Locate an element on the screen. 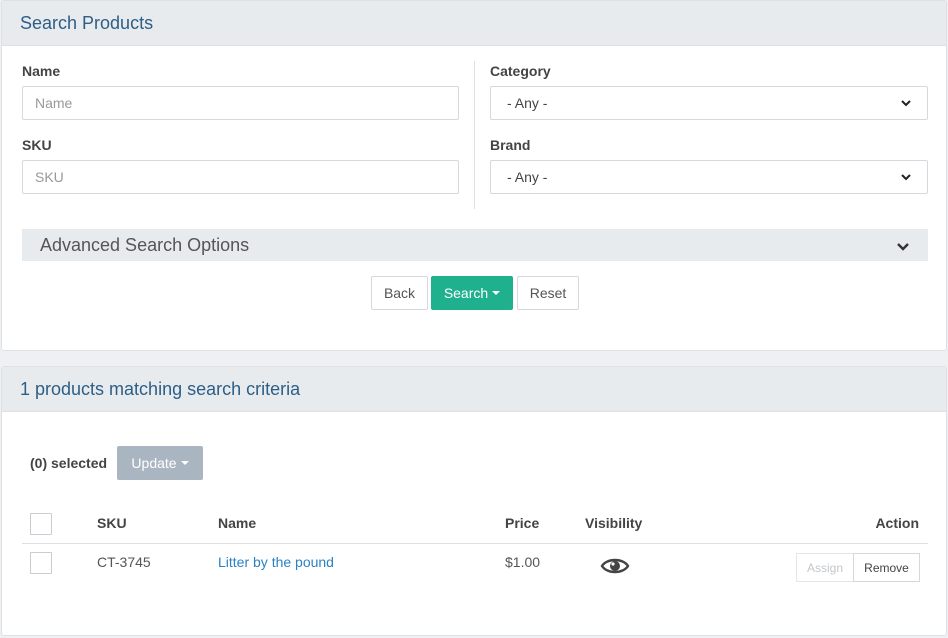 The image size is (948, 638). back-button-label: Back is located at coordinates (399, 293).